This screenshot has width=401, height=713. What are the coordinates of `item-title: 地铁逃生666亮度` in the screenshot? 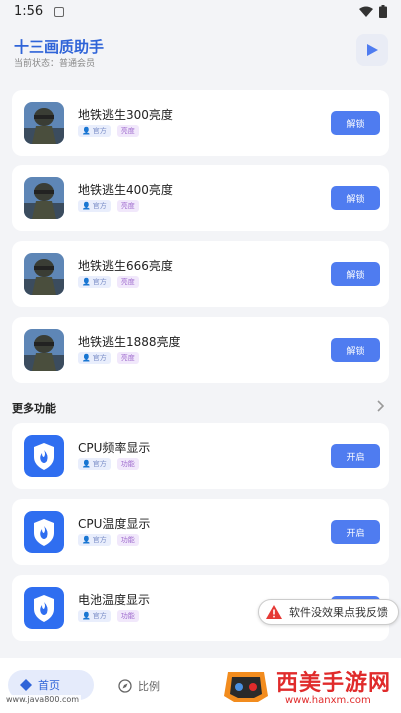 It's located at (125, 266).